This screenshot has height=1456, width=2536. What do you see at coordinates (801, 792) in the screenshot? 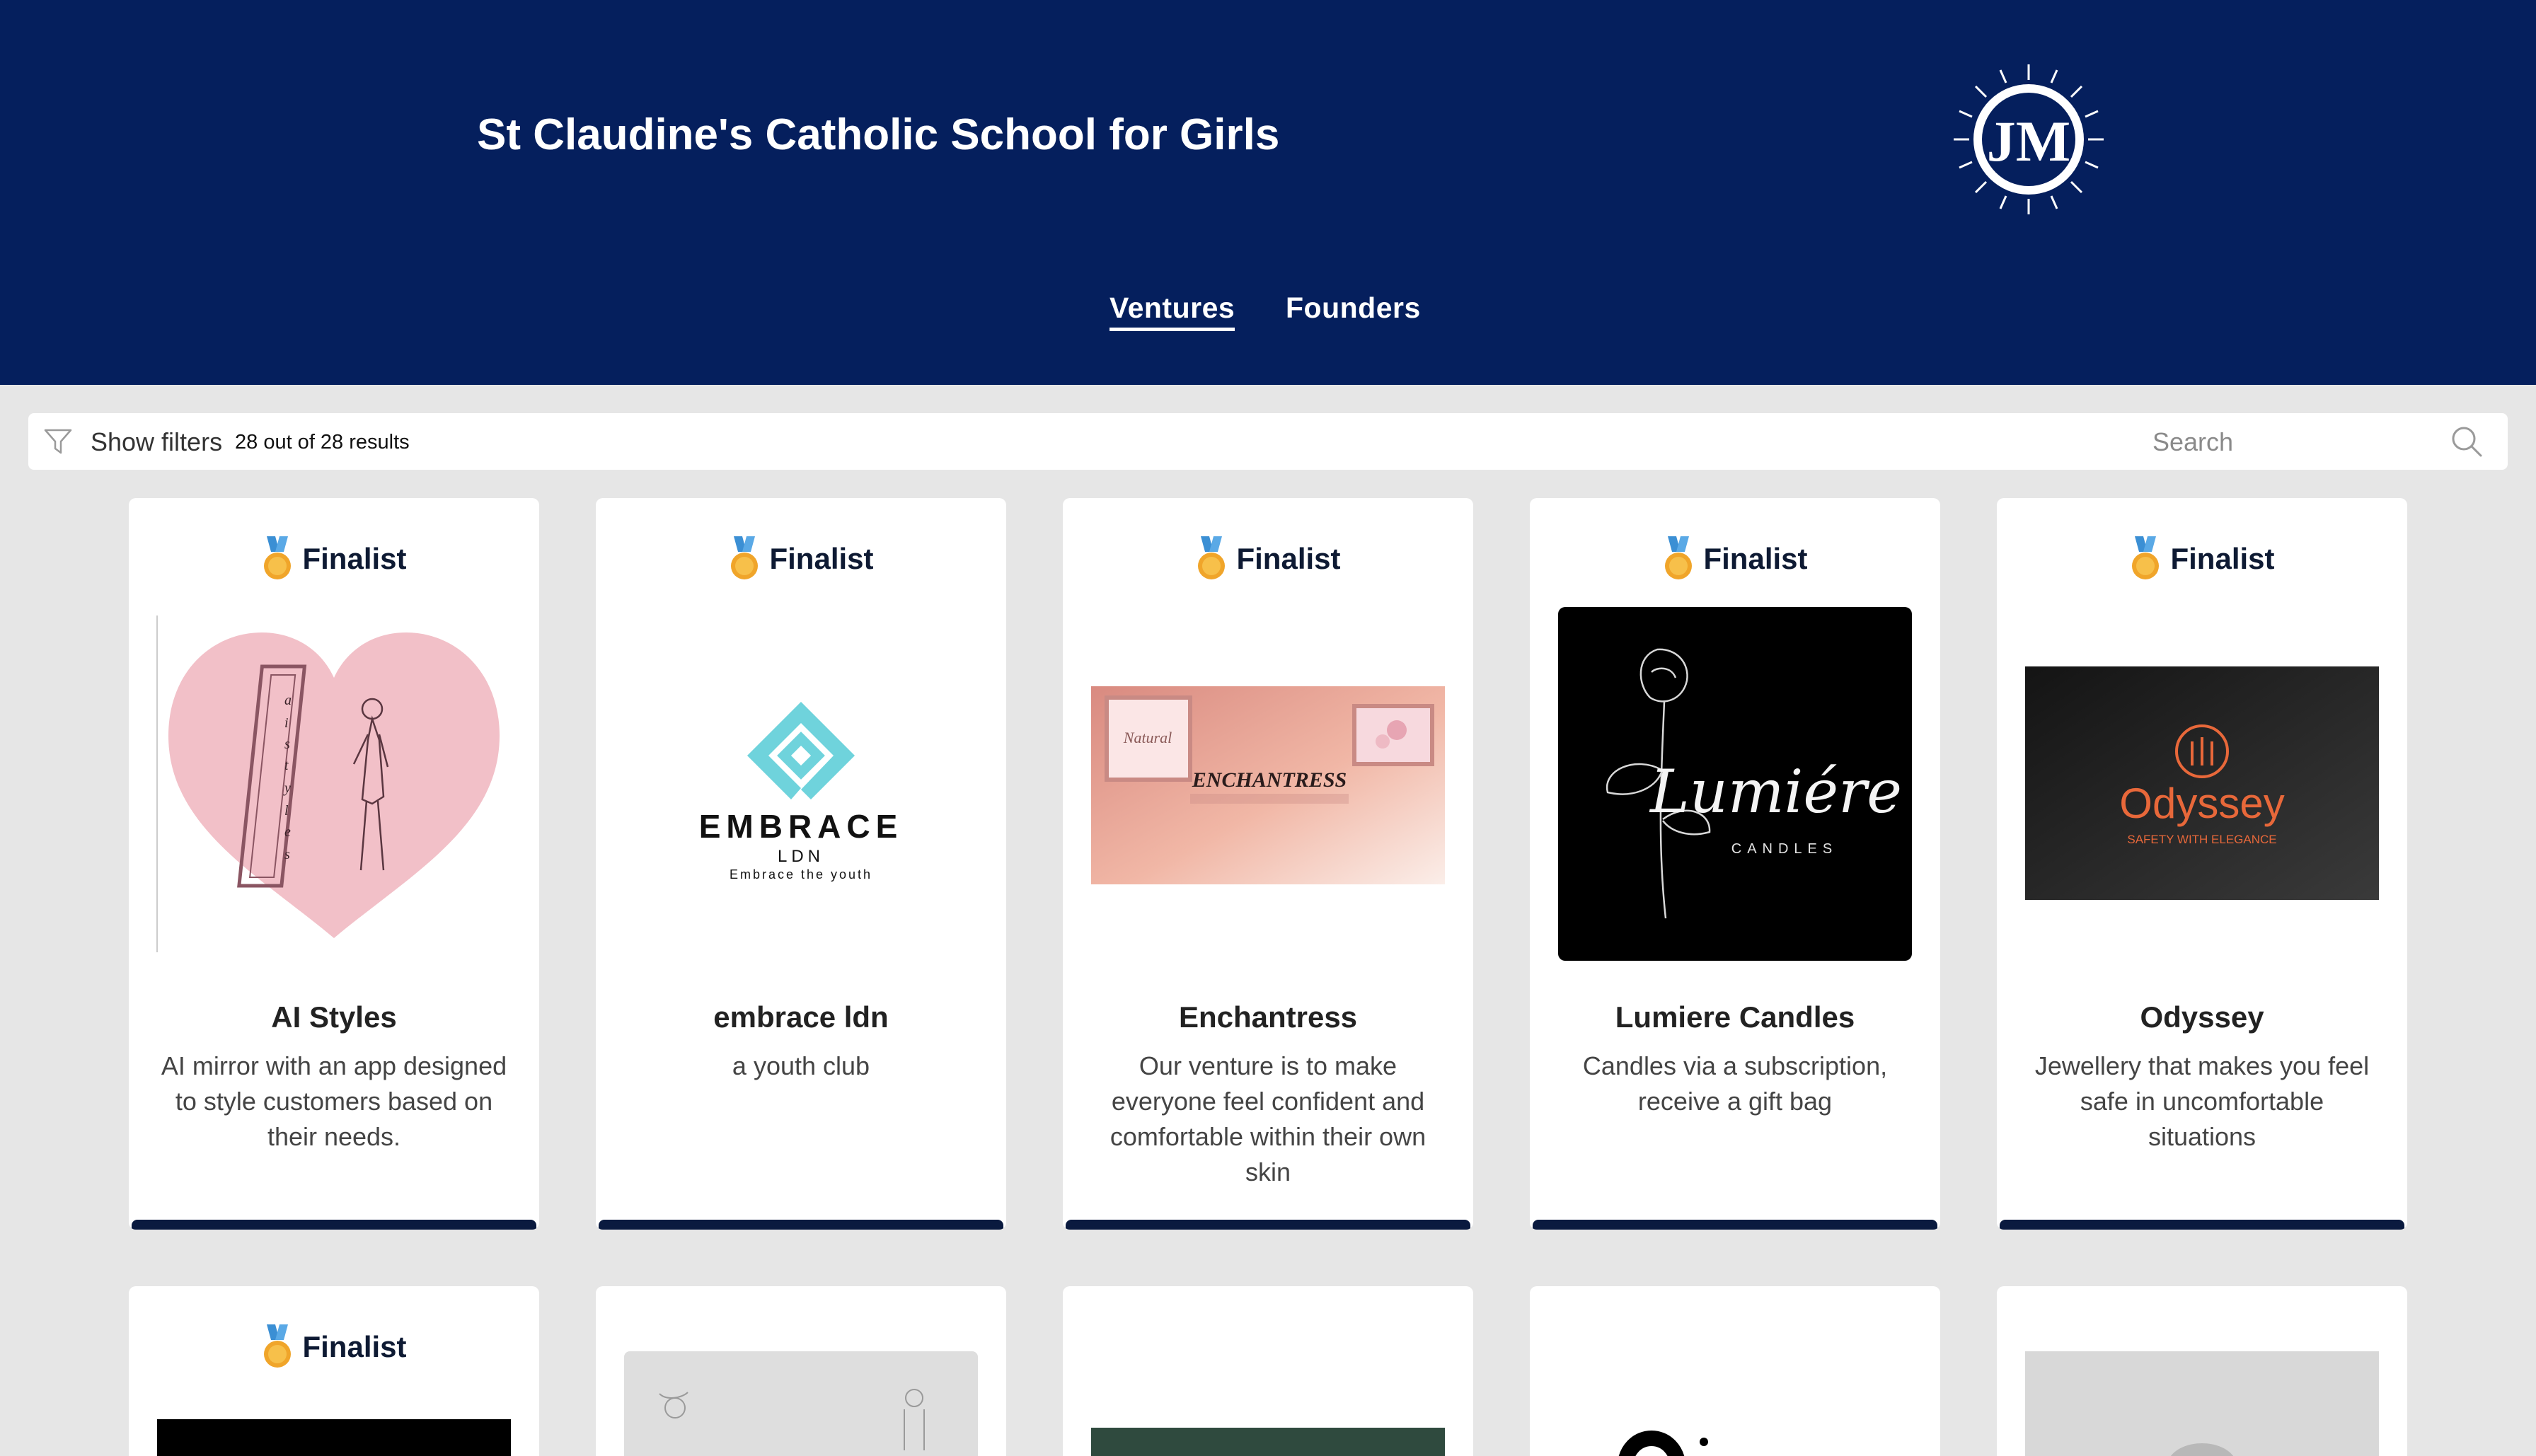
I see `venture-logo: EMBRACE LDN Embrace the youth` at bounding box center [801, 792].